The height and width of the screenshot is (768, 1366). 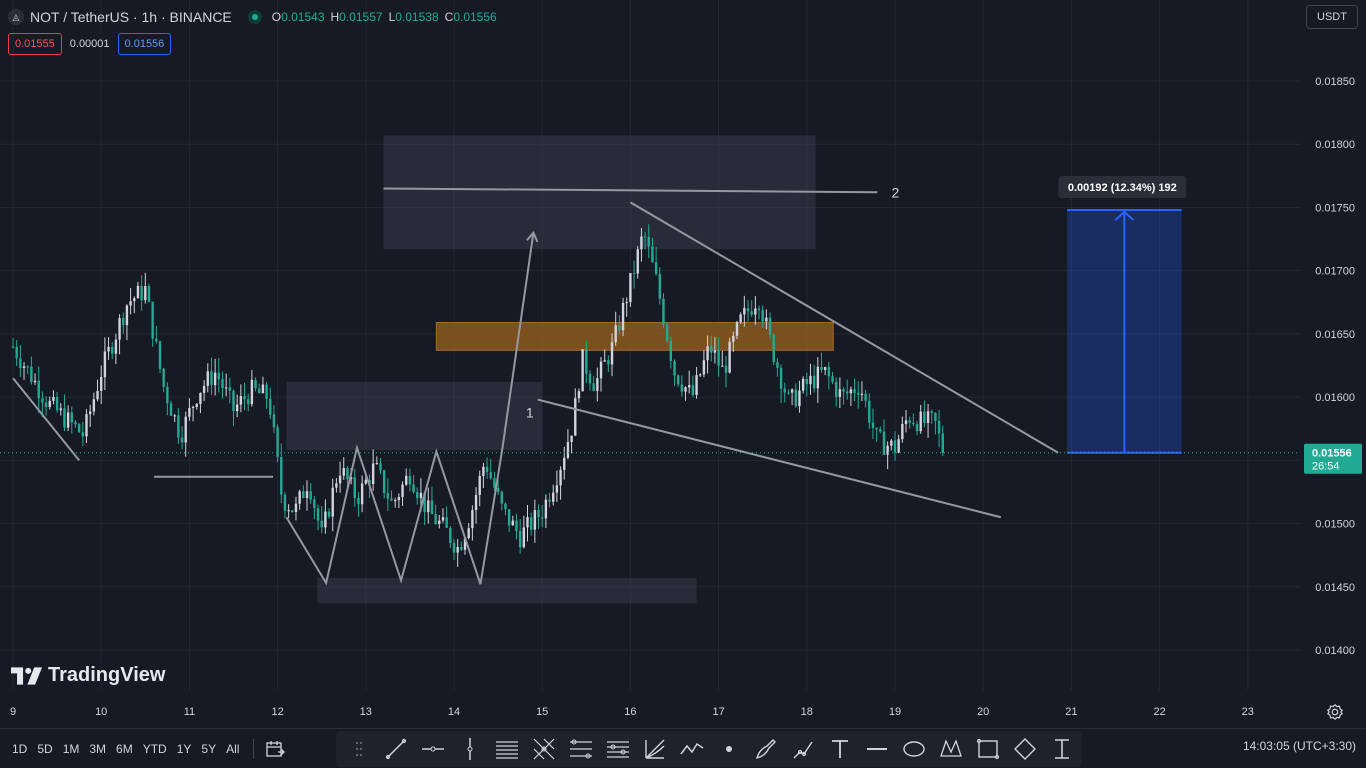 What do you see at coordinates (275, 749) in the screenshot?
I see `date-range-icon` at bounding box center [275, 749].